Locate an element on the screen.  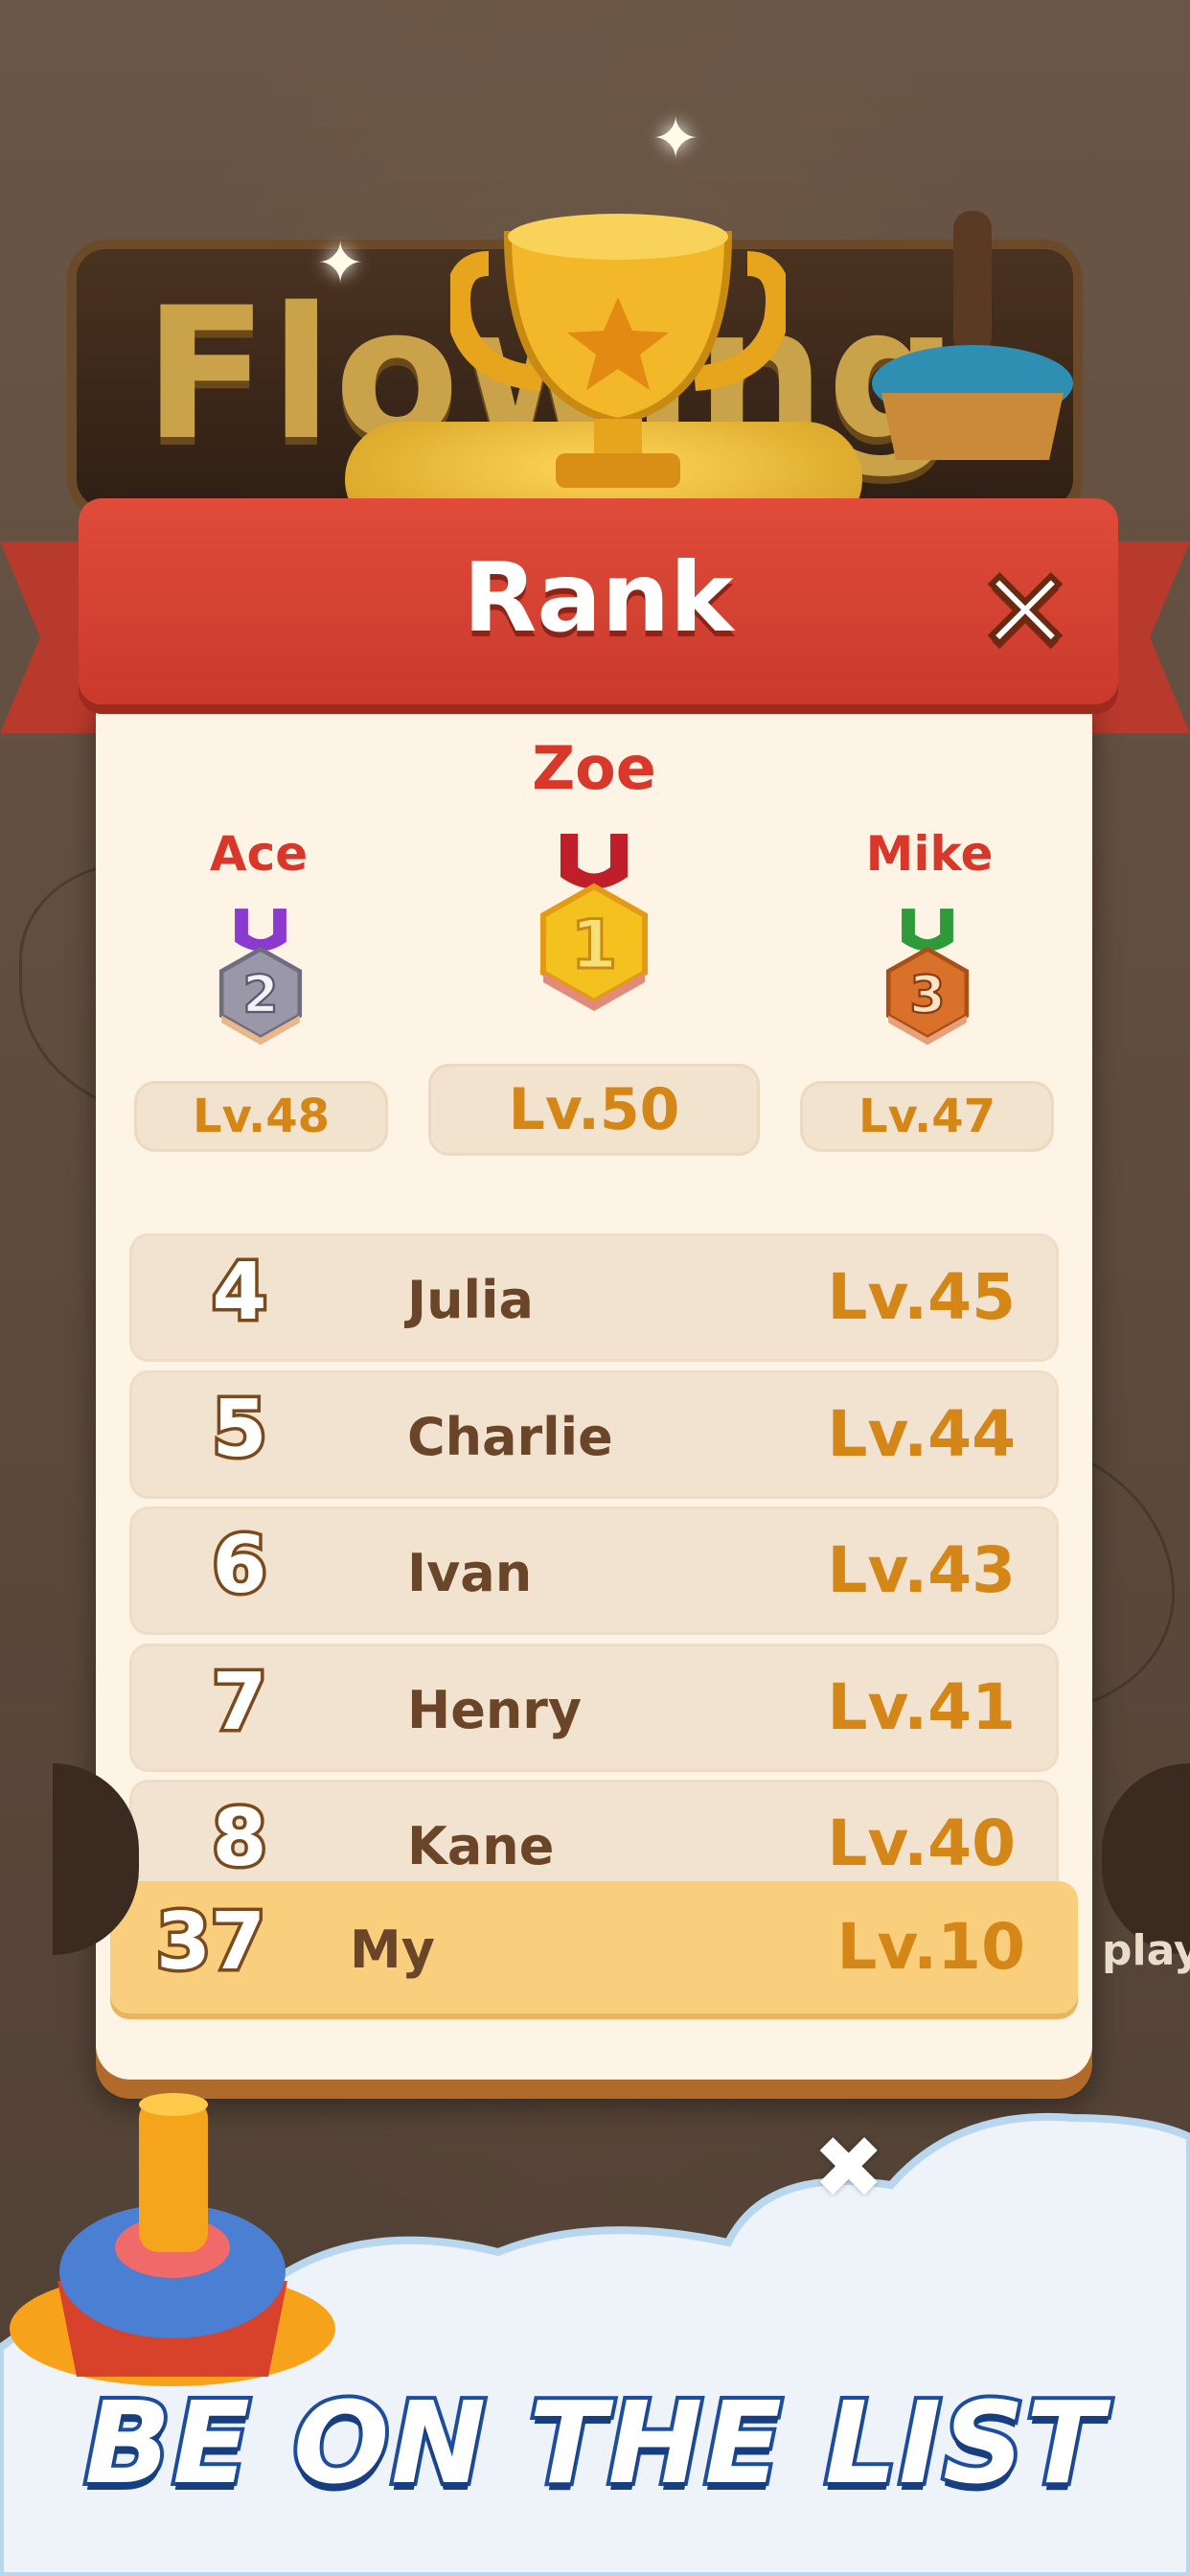
podium-first-name: Zoe is located at coordinates (594, 768).